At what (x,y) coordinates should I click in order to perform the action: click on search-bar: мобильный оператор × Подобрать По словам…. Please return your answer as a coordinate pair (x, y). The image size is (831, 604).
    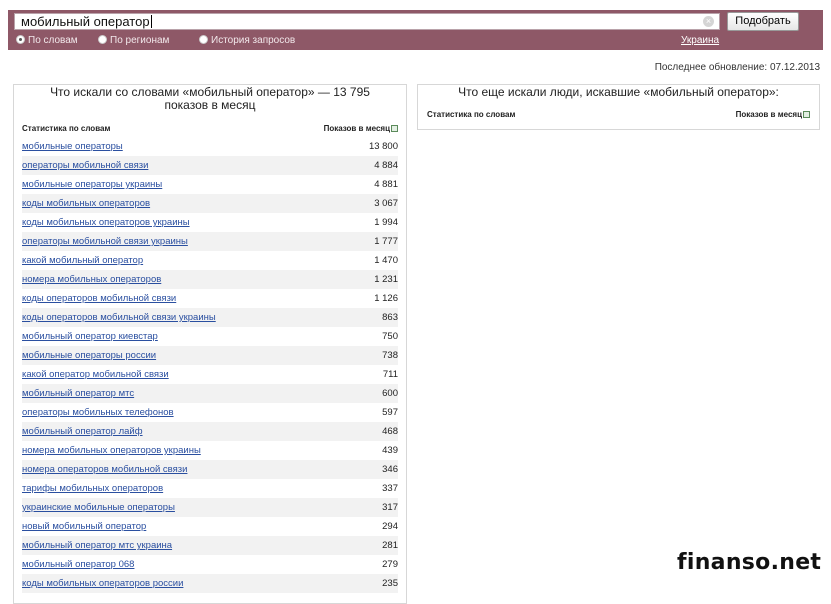
    Looking at the image, I should click on (415, 30).